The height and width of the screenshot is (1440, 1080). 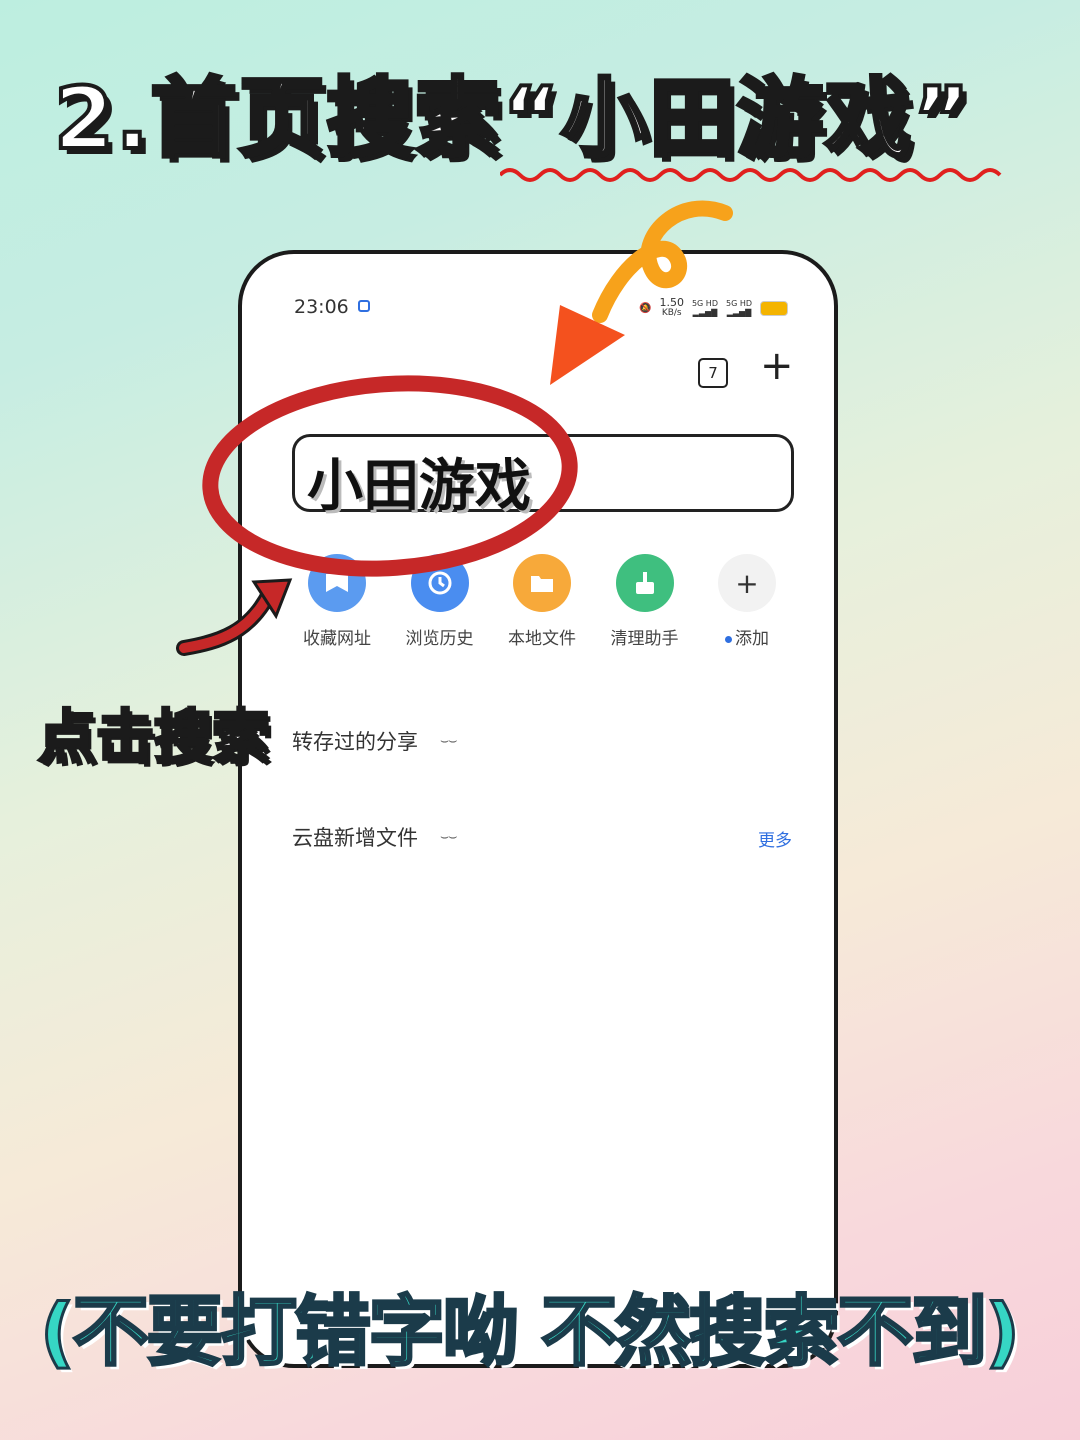 I want to click on shortcut-add-label: 添加, so click(x=747, y=636).